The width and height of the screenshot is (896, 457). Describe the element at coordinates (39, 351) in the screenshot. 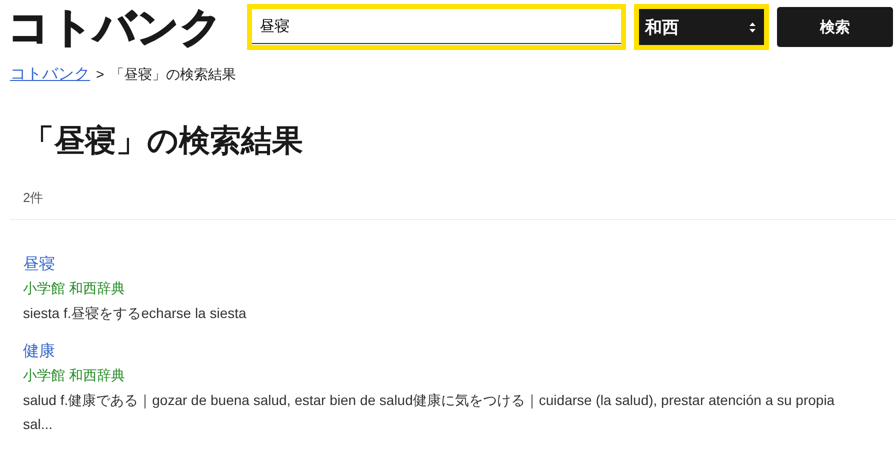

I see `result-title-link: 健康` at that location.